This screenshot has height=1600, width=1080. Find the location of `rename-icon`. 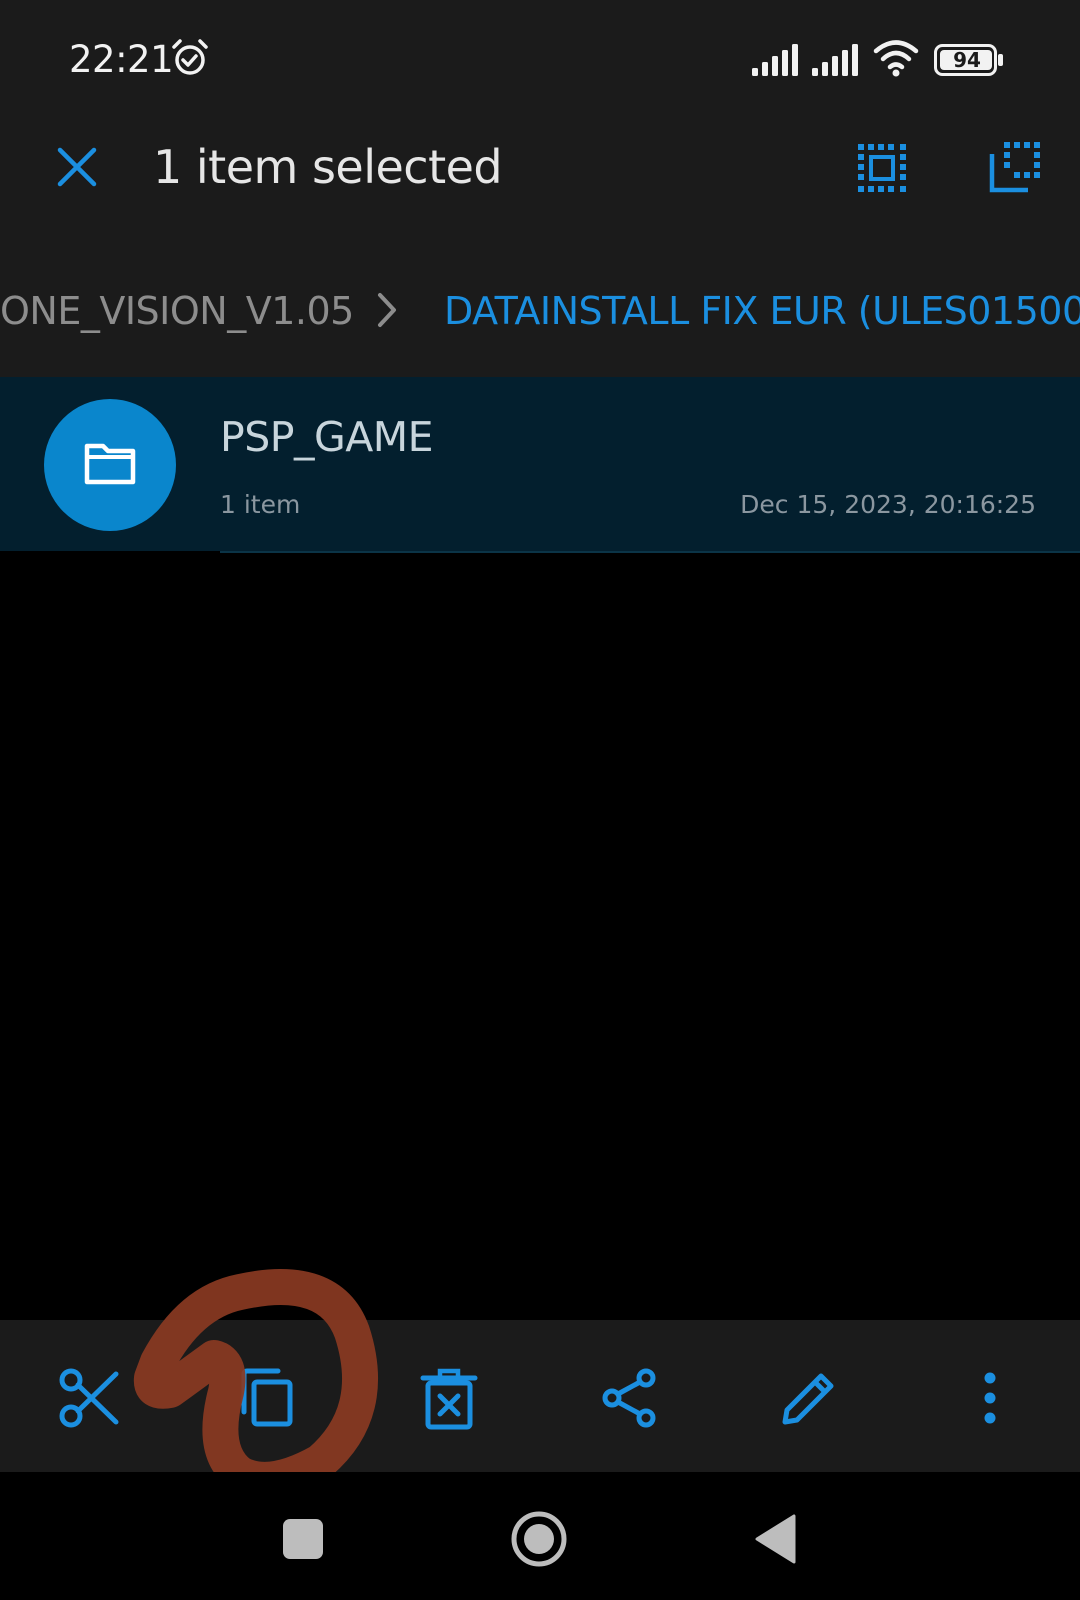

rename-icon is located at coordinates (808, 1399).